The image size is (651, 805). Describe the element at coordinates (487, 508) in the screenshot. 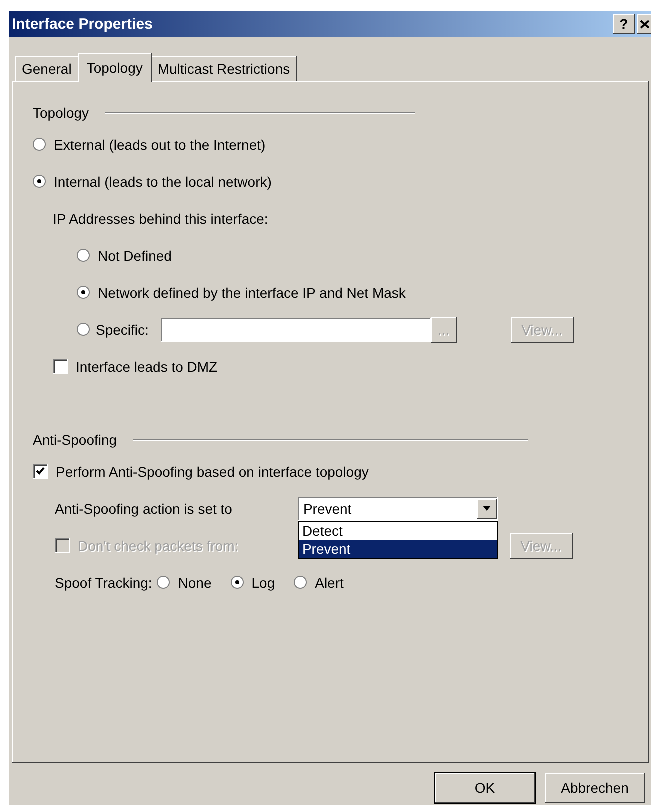

I see `dropdown-arrow-icon` at that location.